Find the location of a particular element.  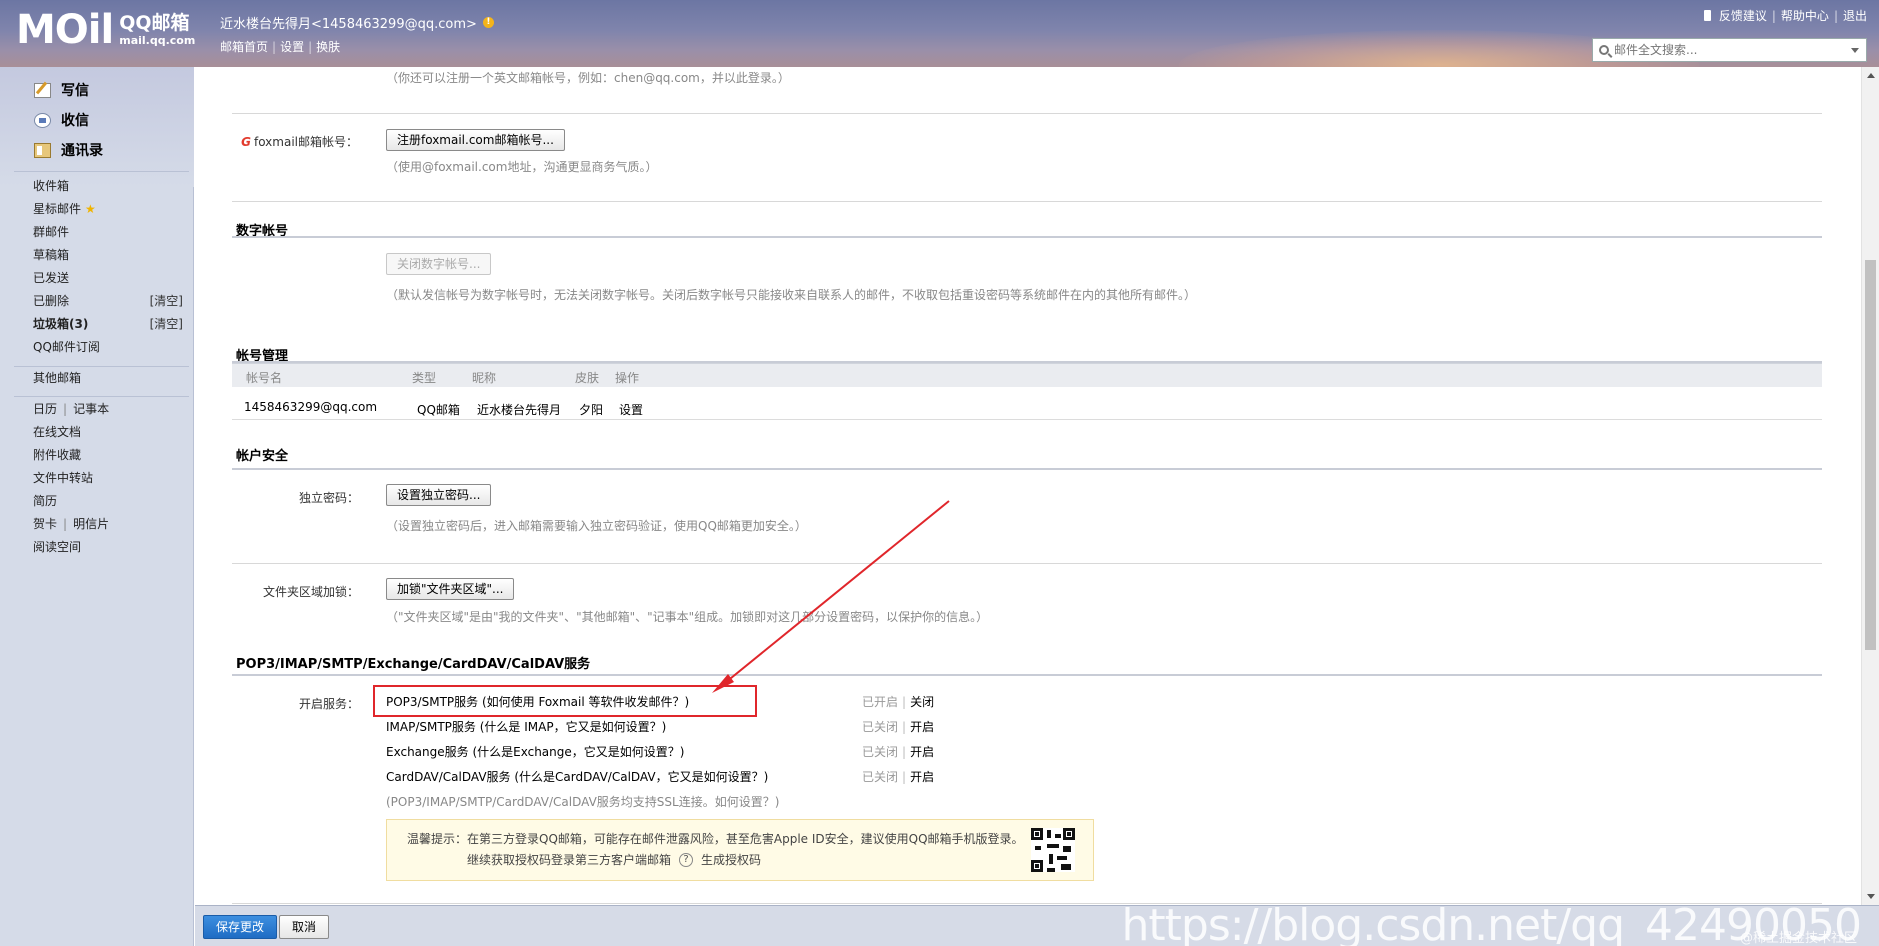

pencil-icon is located at coordinates (42, 90).